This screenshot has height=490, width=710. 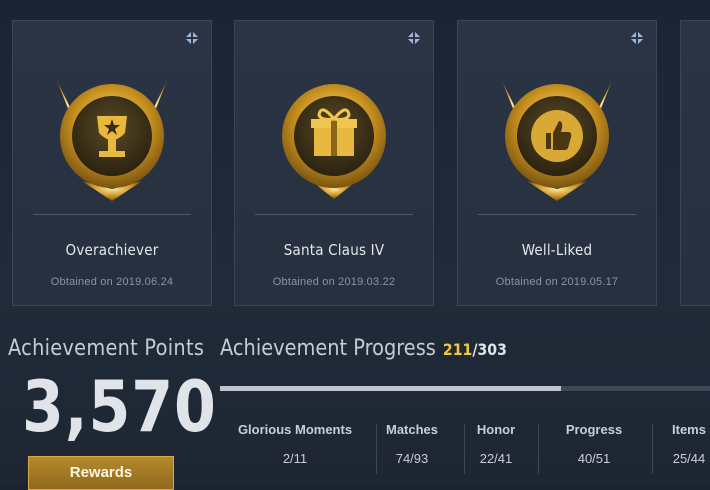 What do you see at coordinates (334, 250) in the screenshot?
I see `achievement-name: Santa Claus IV` at bounding box center [334, 250].